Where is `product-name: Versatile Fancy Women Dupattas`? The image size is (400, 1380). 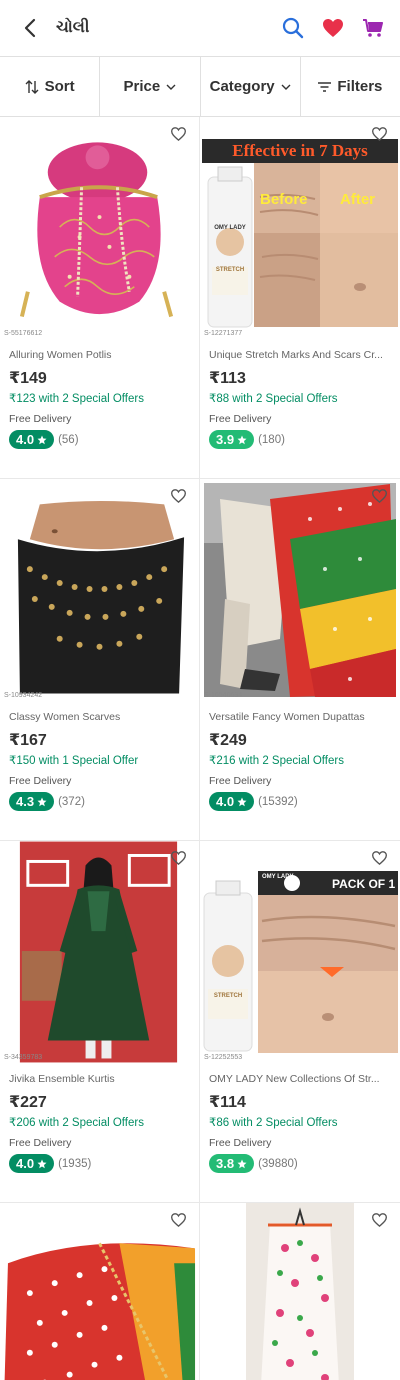
product-name: Versatile Fancy Women Dupattas is located at coordinates (287, 717).